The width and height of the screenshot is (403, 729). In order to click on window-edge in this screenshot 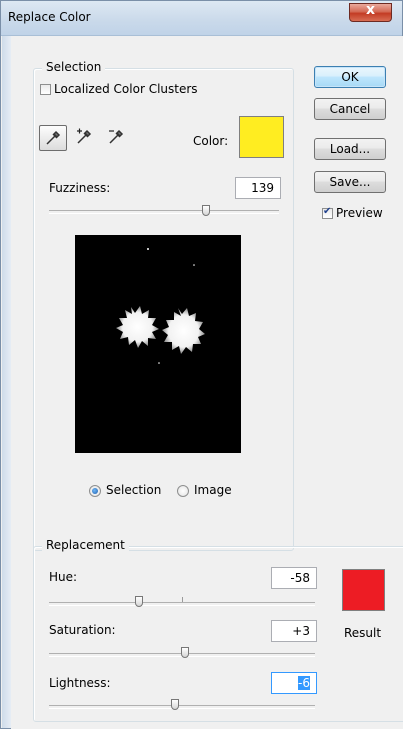, I will do `click(6, 382)`.